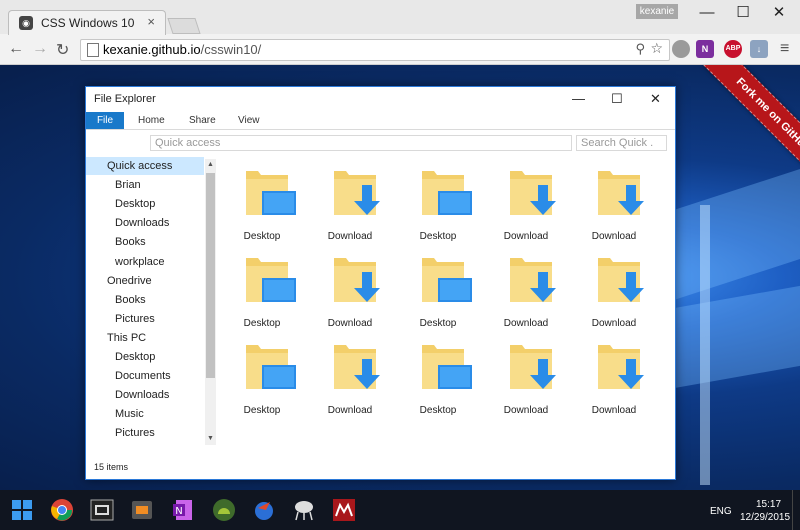  I want to click on tab-close-icon: ×, so click(151, 21).